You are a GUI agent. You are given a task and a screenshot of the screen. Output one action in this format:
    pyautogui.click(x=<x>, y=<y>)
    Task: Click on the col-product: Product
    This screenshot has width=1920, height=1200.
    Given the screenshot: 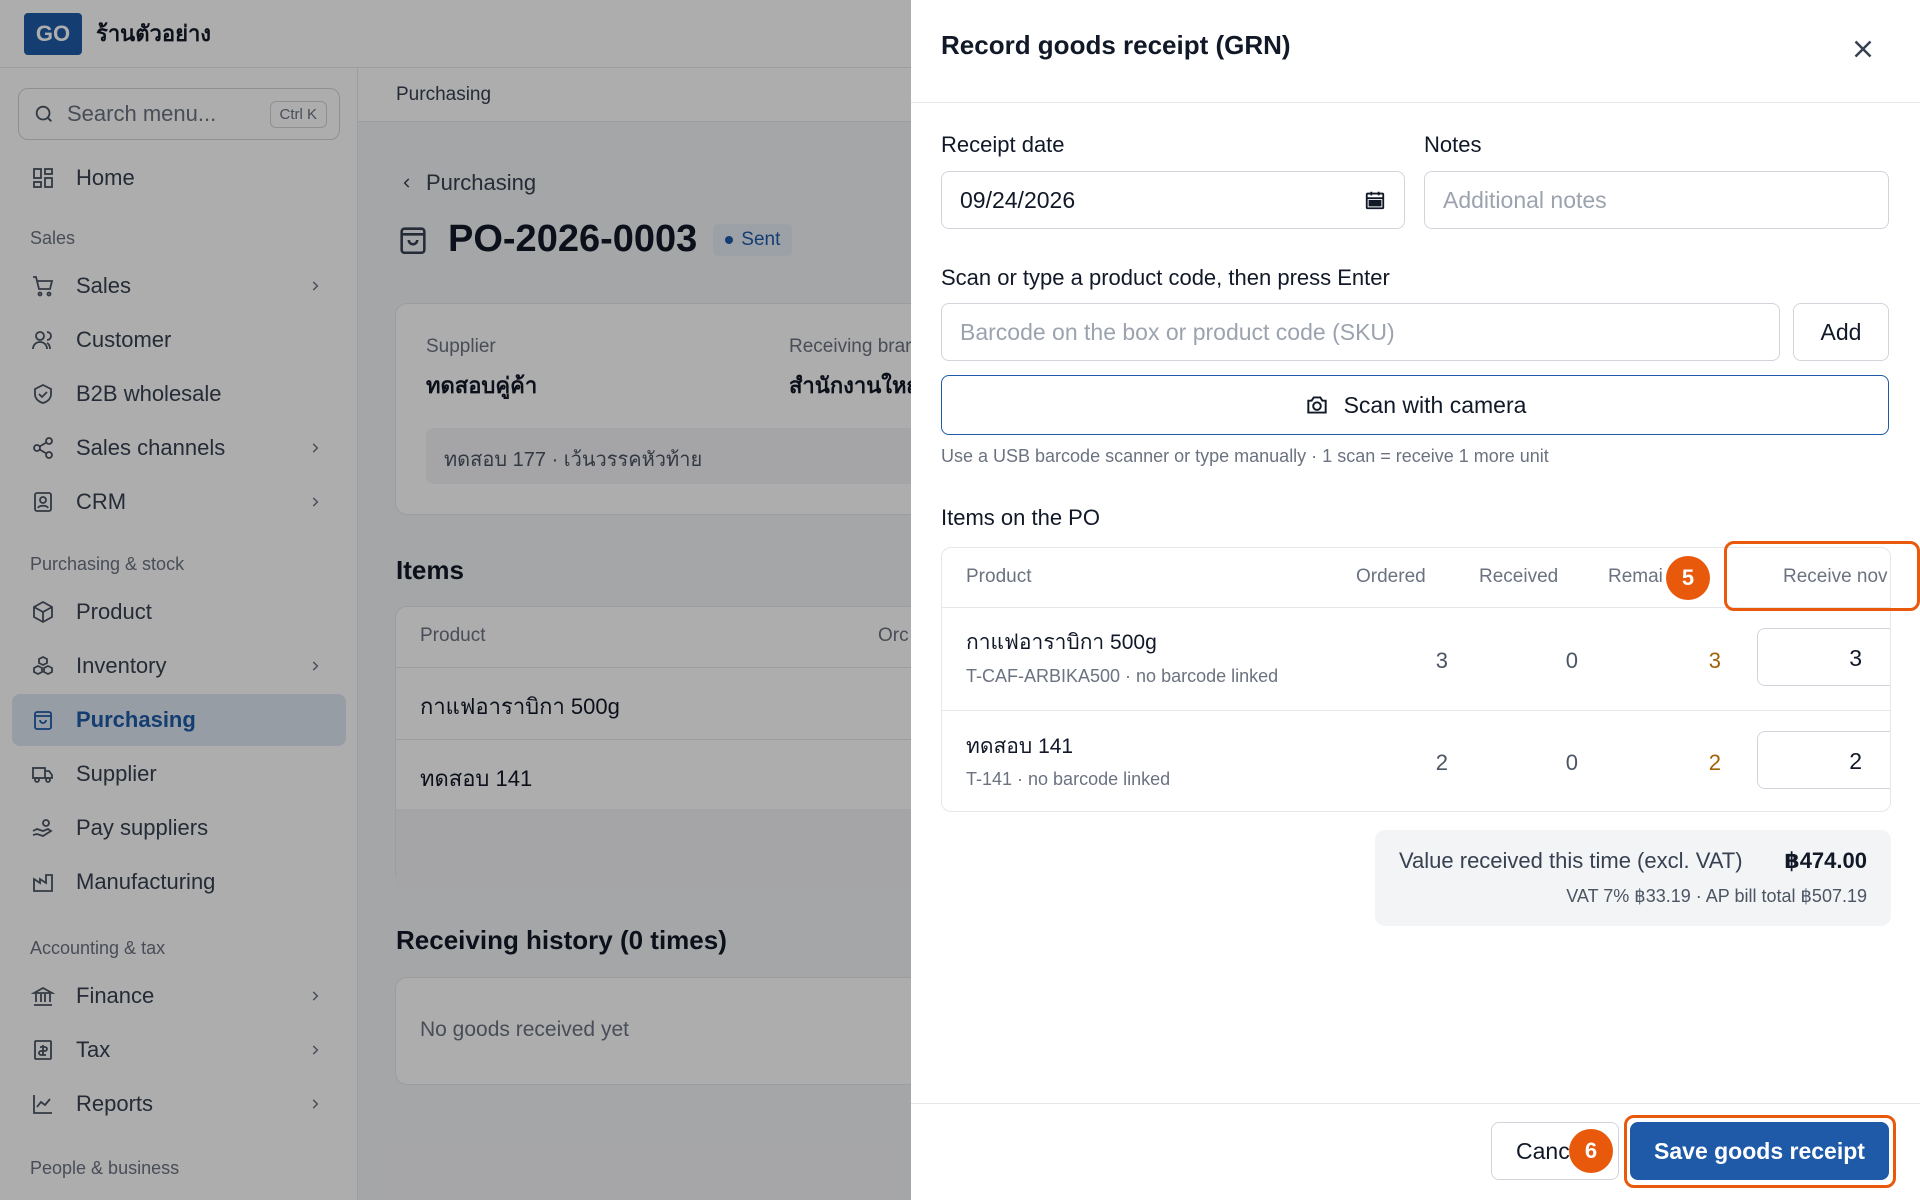 What is the action you would take?
    pyautogui.click(x=999, y=576)
    